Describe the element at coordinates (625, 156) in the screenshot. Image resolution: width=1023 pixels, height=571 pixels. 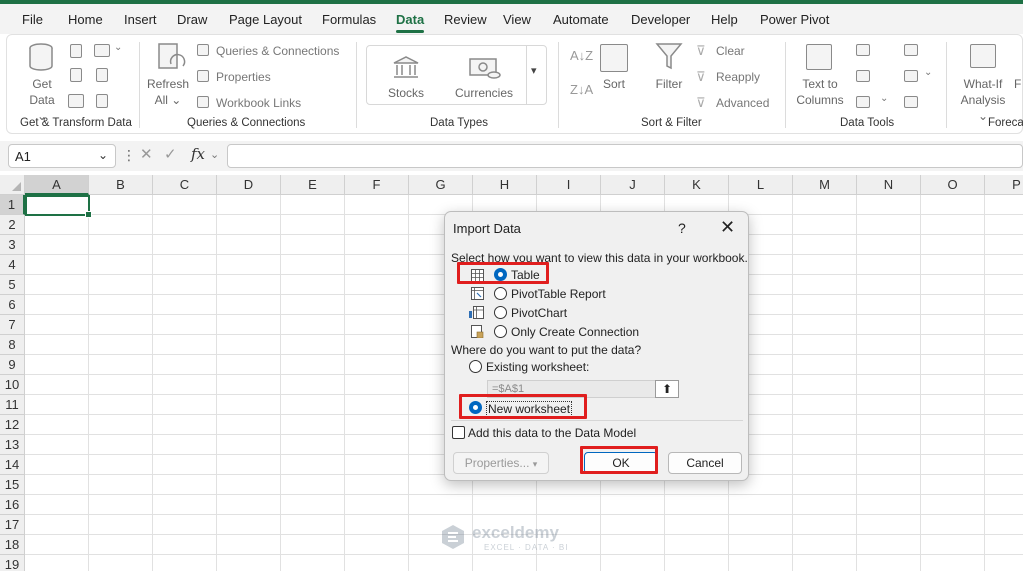
I see `formula-input` at that location.